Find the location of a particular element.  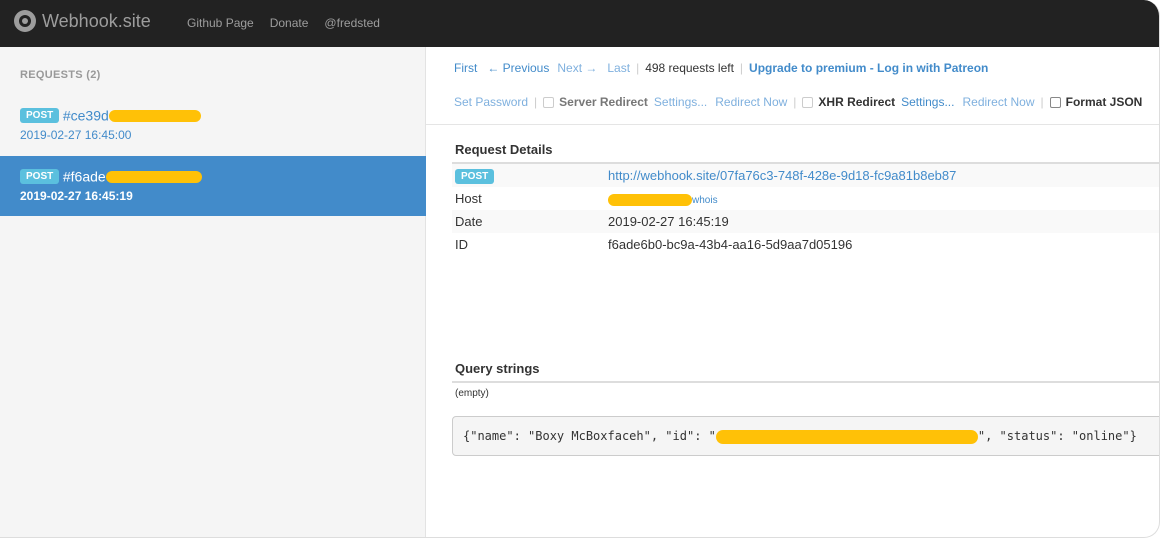

xhr-redirect-checkbox is located at coordinates (808, 102).